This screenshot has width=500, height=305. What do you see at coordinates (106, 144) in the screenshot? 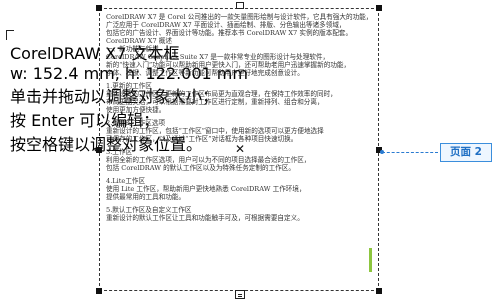
I see `tooltip-line: 按空格键以调整对象位置。` at bounding box center [106, 144].